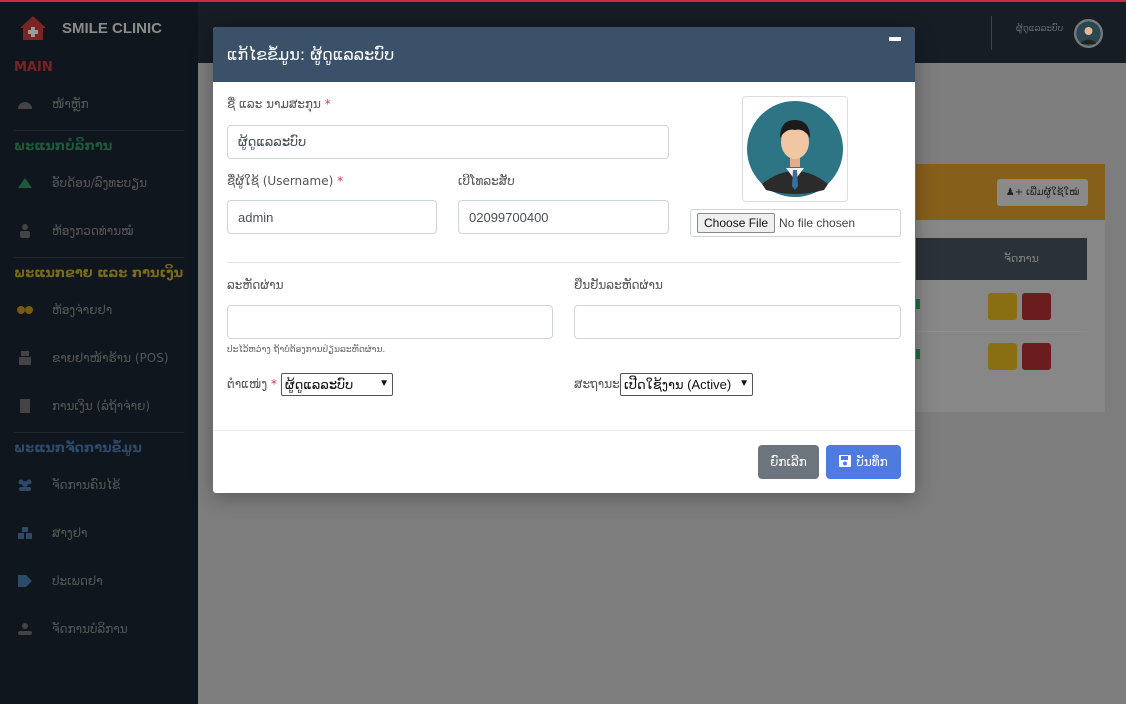 The height and width of the screenshot is (704, 1126). I want to click on profile-photo, so click(795, 149).